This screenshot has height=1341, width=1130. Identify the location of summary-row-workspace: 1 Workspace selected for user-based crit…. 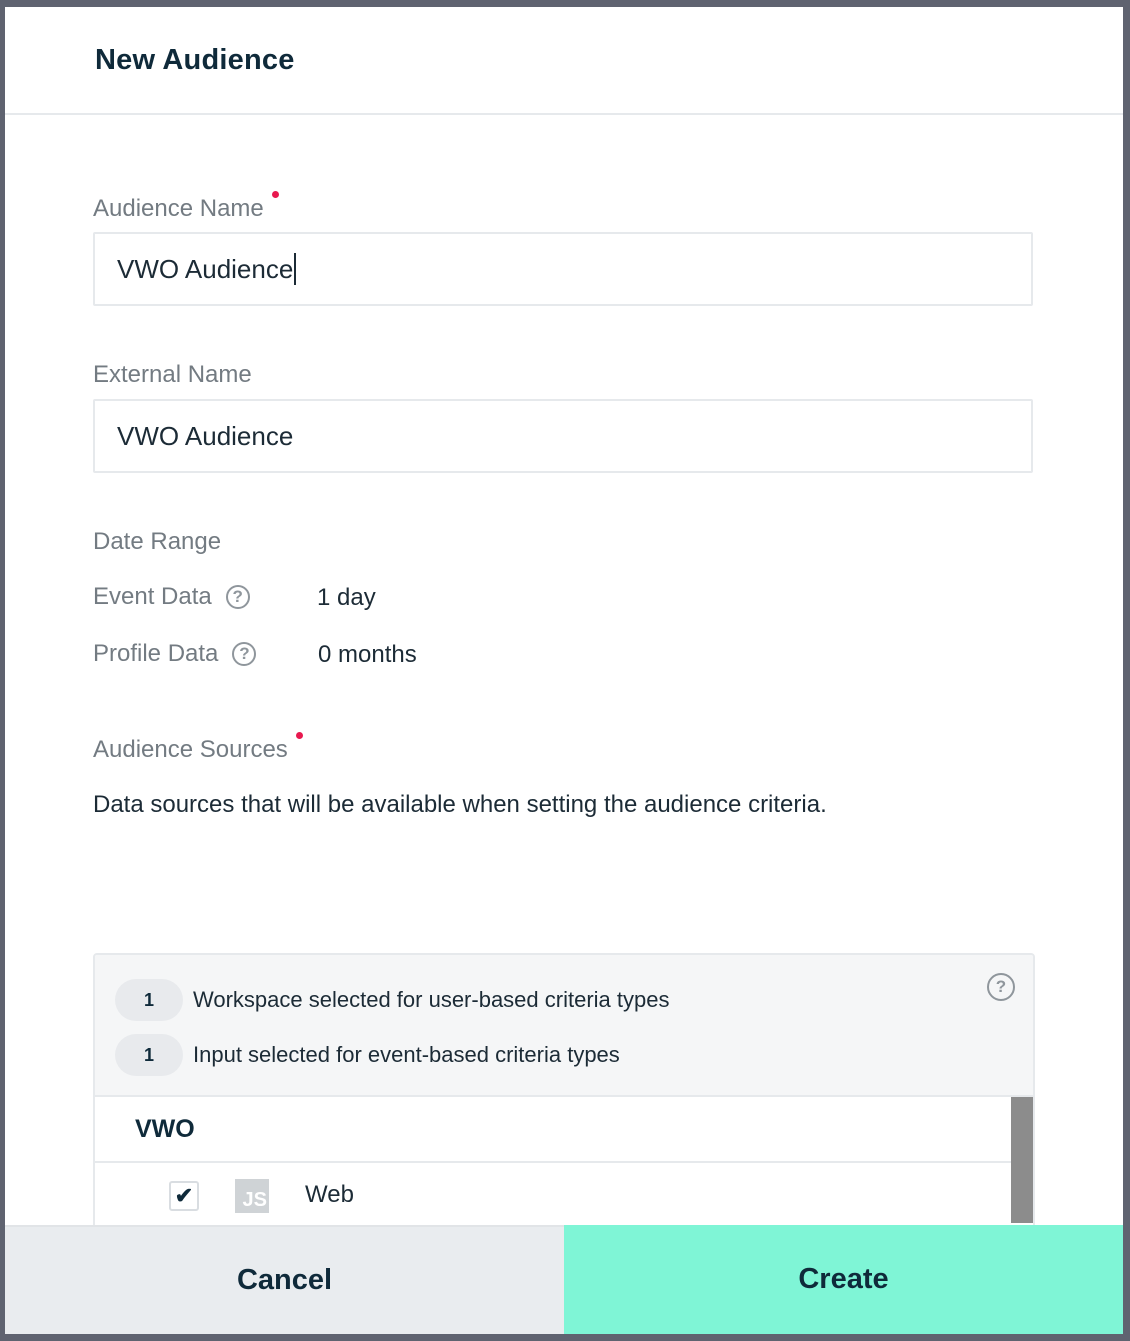
(392, 1000).